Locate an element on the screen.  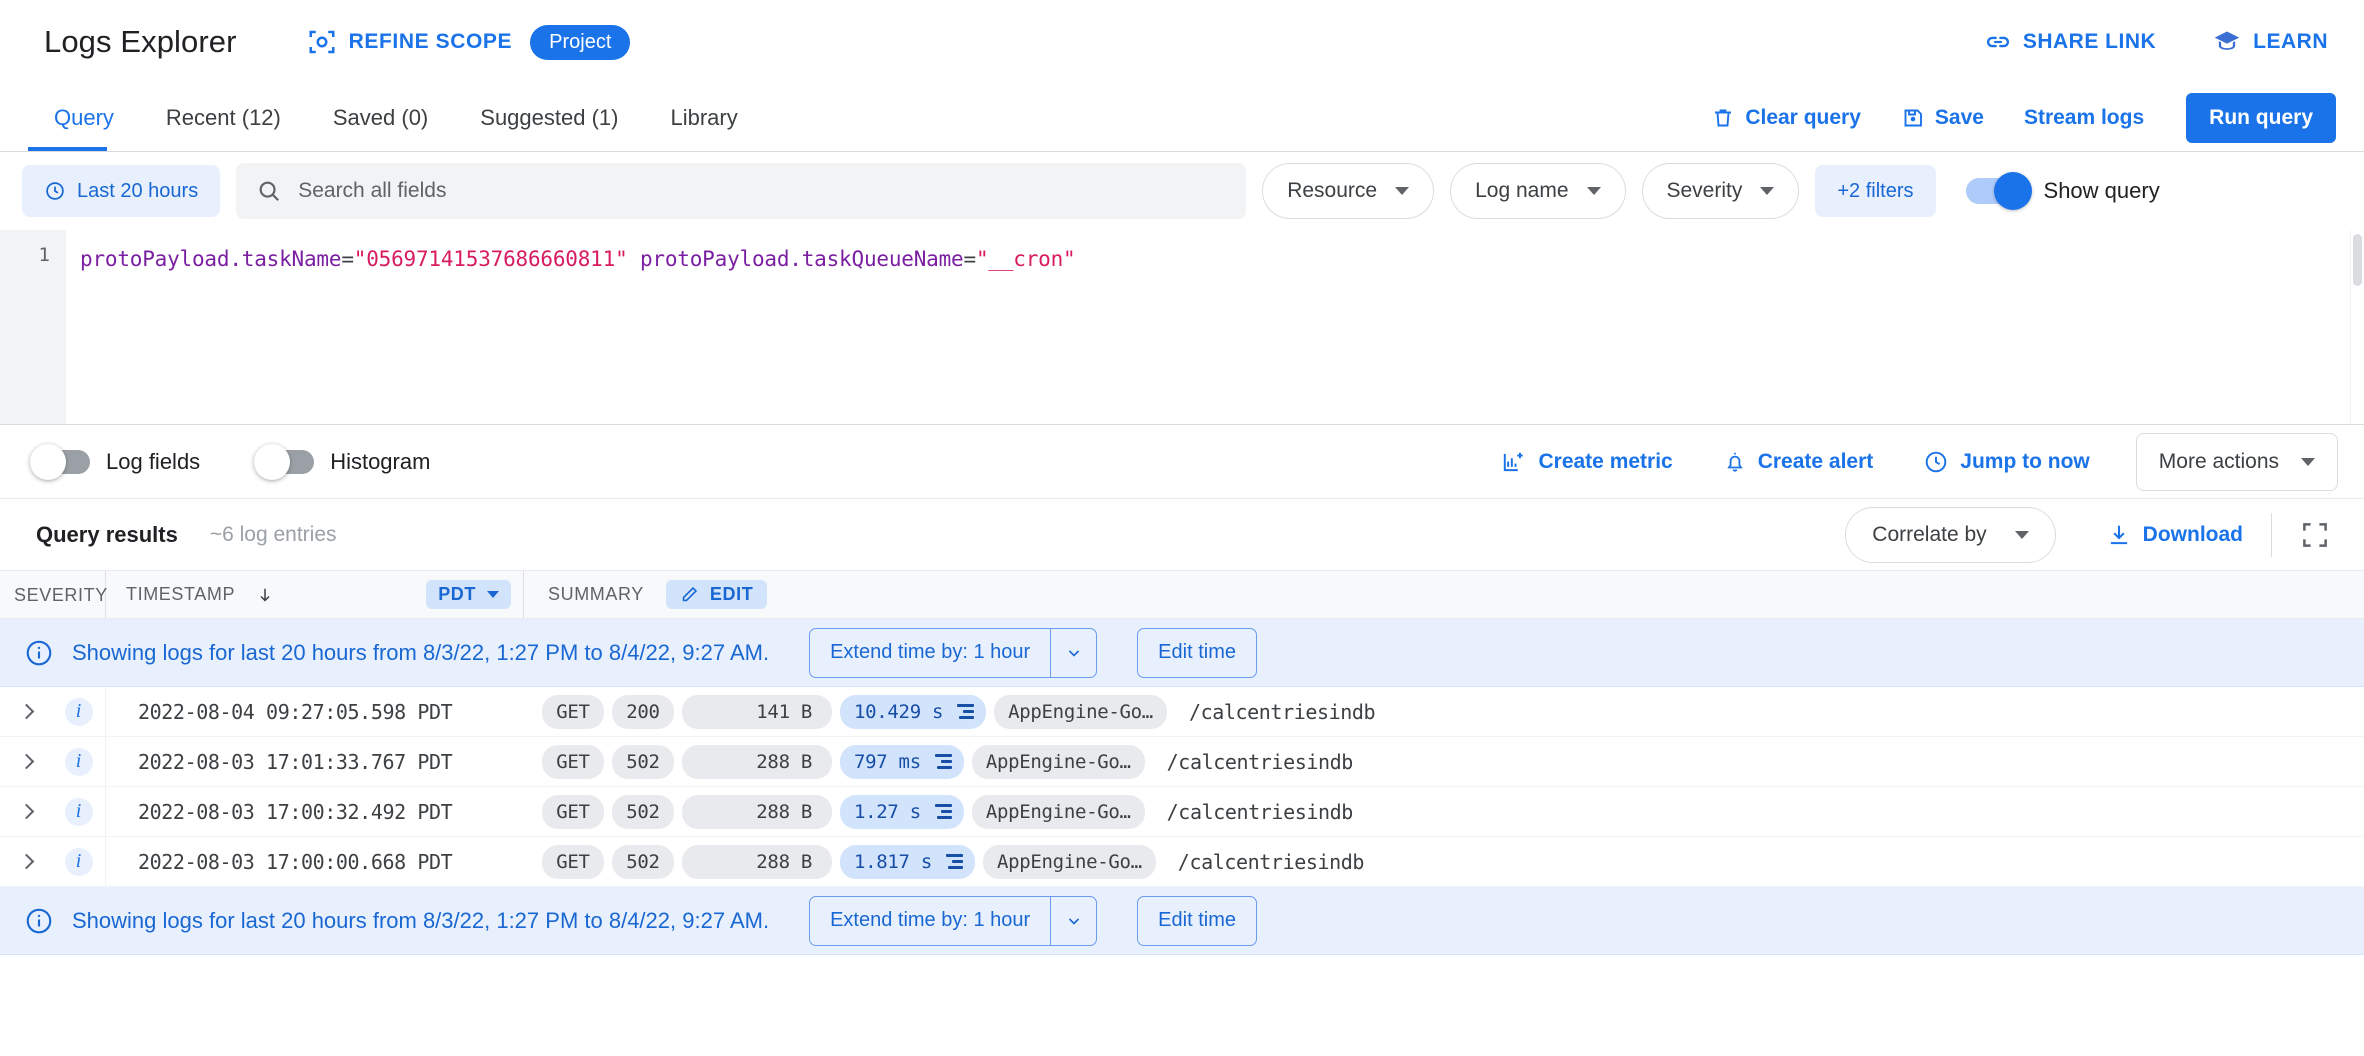
show-query-toggle: Show query is located at coordinates (2062, 191).